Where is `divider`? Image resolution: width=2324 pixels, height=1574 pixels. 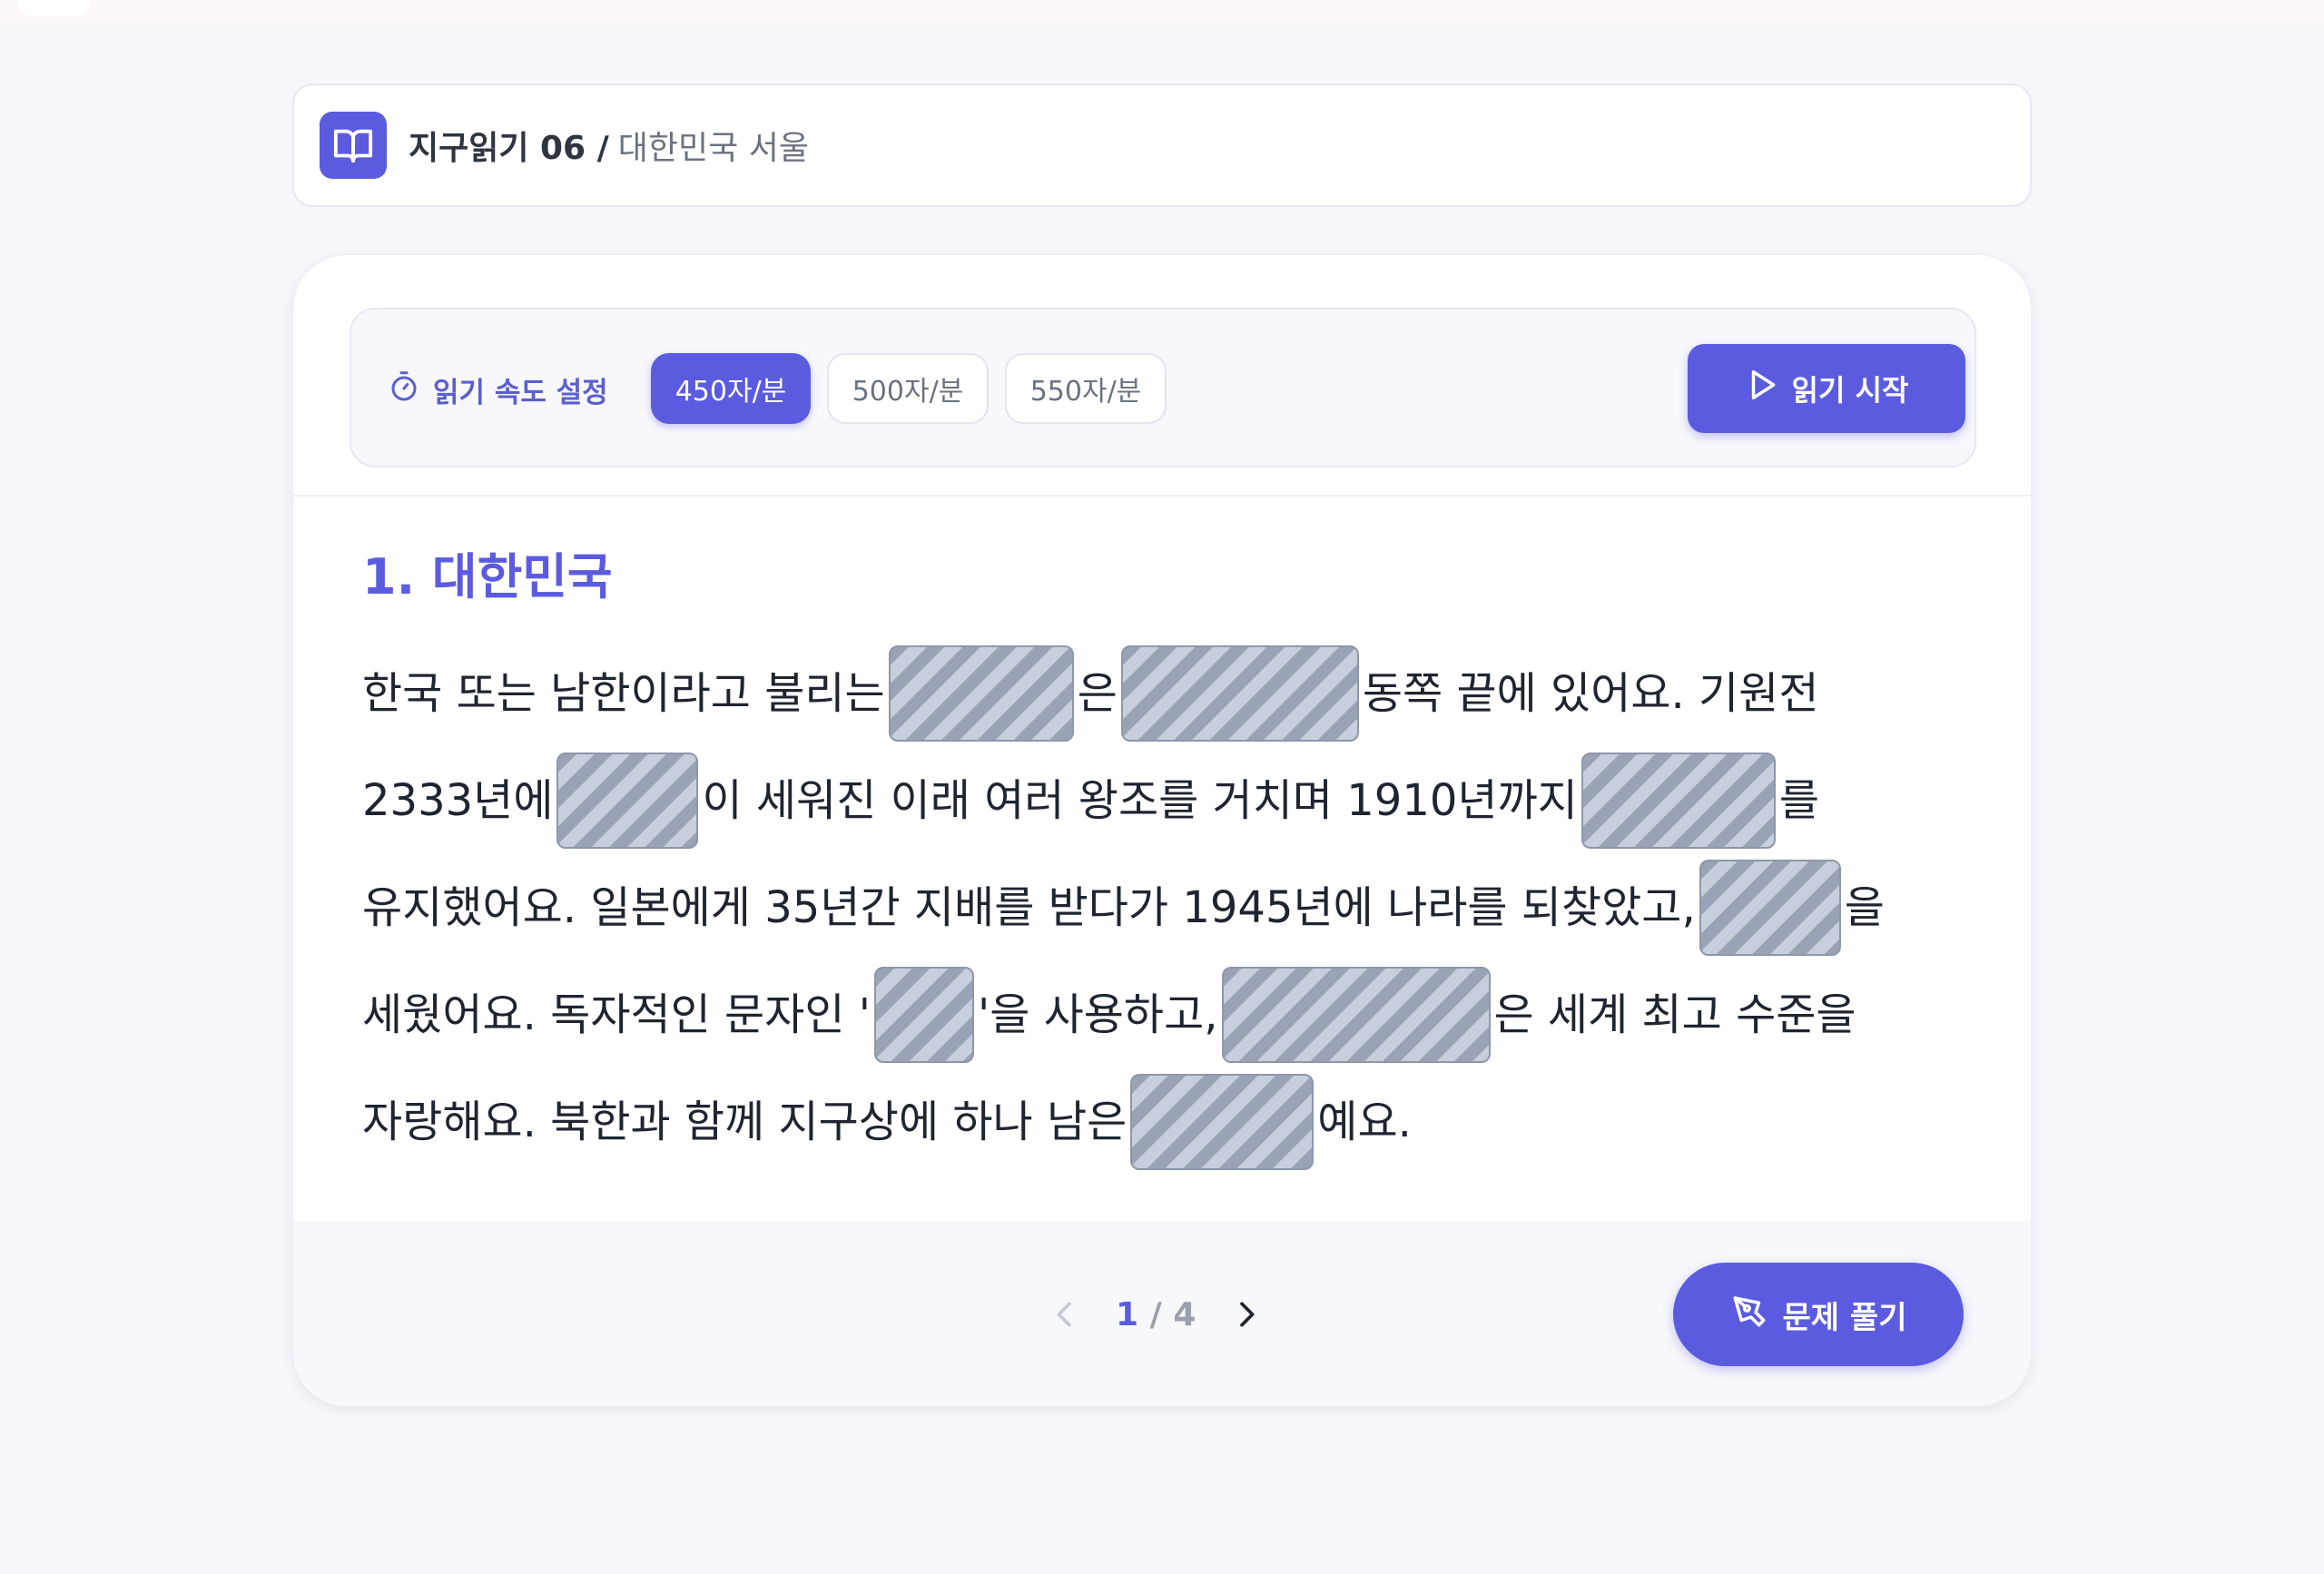 divider is located at coordinates (1162, 496).